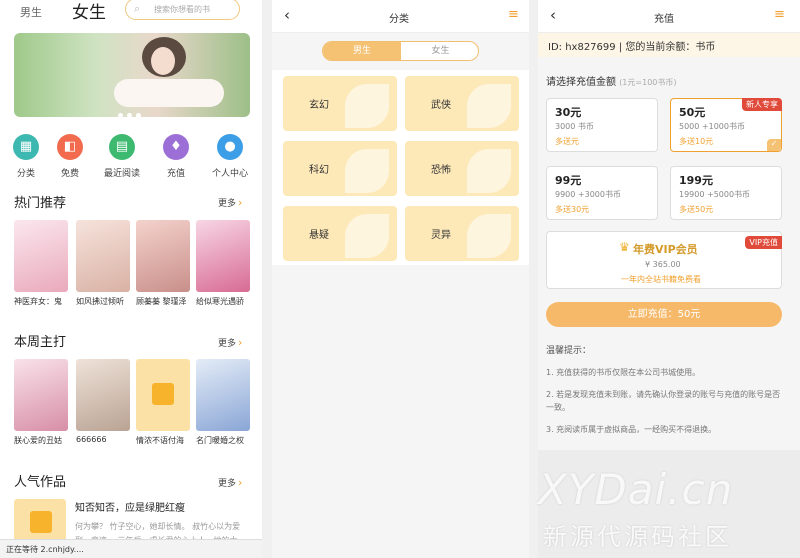 Image resolution: width=800 pixels, height=558 pixels. I want to click on vip-title: 年费VIP会员, so click(665, 249).